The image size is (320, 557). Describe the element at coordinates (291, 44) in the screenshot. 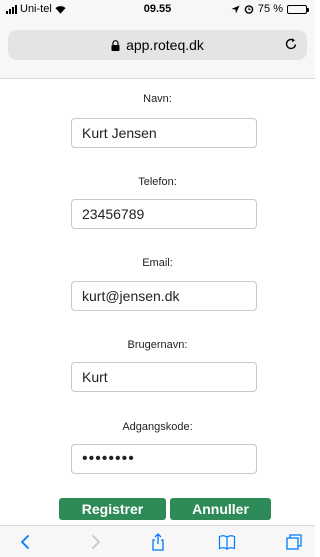

I see `reload-icon` at that location.